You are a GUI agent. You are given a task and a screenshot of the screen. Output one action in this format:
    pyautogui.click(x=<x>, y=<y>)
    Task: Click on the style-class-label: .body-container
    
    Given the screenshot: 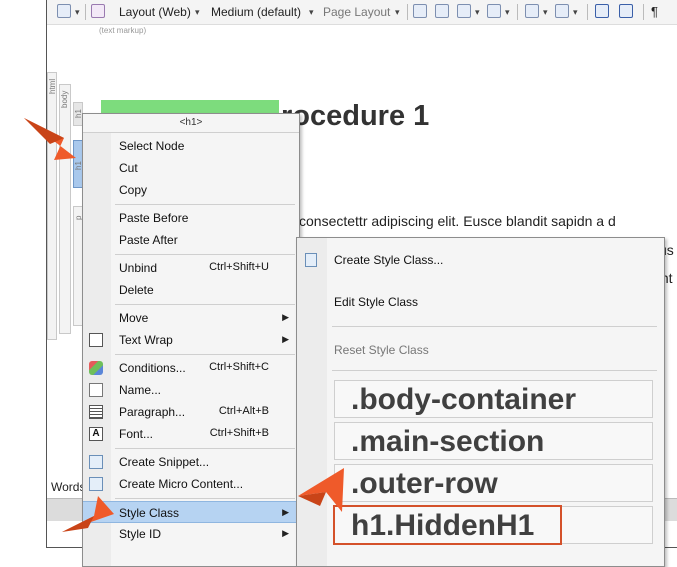 What is the action you would take?
    pyautogui.click(x=464, y=399)
    